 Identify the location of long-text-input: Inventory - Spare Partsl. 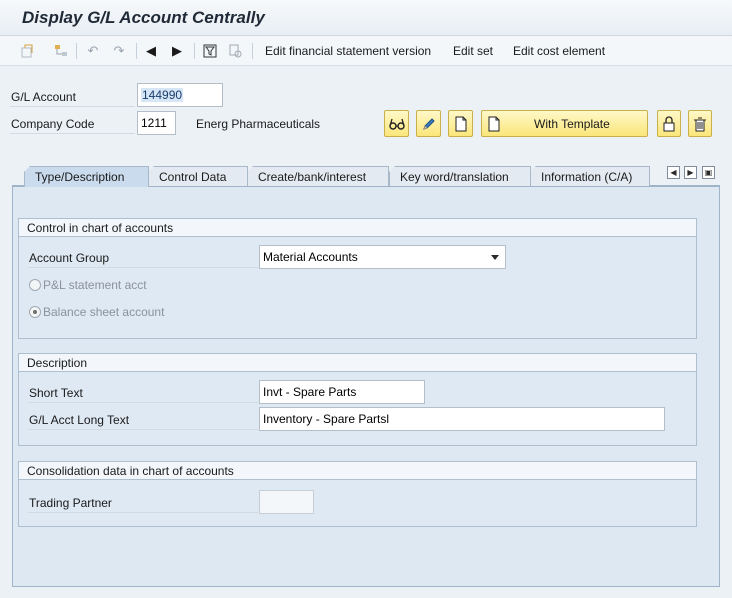
(462, 419).